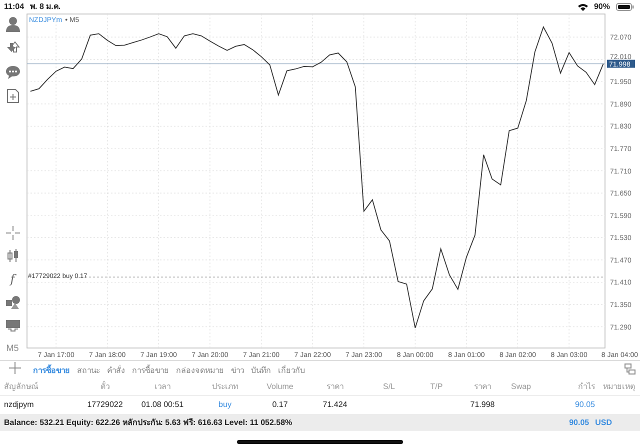  Describe the element at coordinates (105, 386) in the screenshot. I see `column-header: ตั๋ว` at that location.